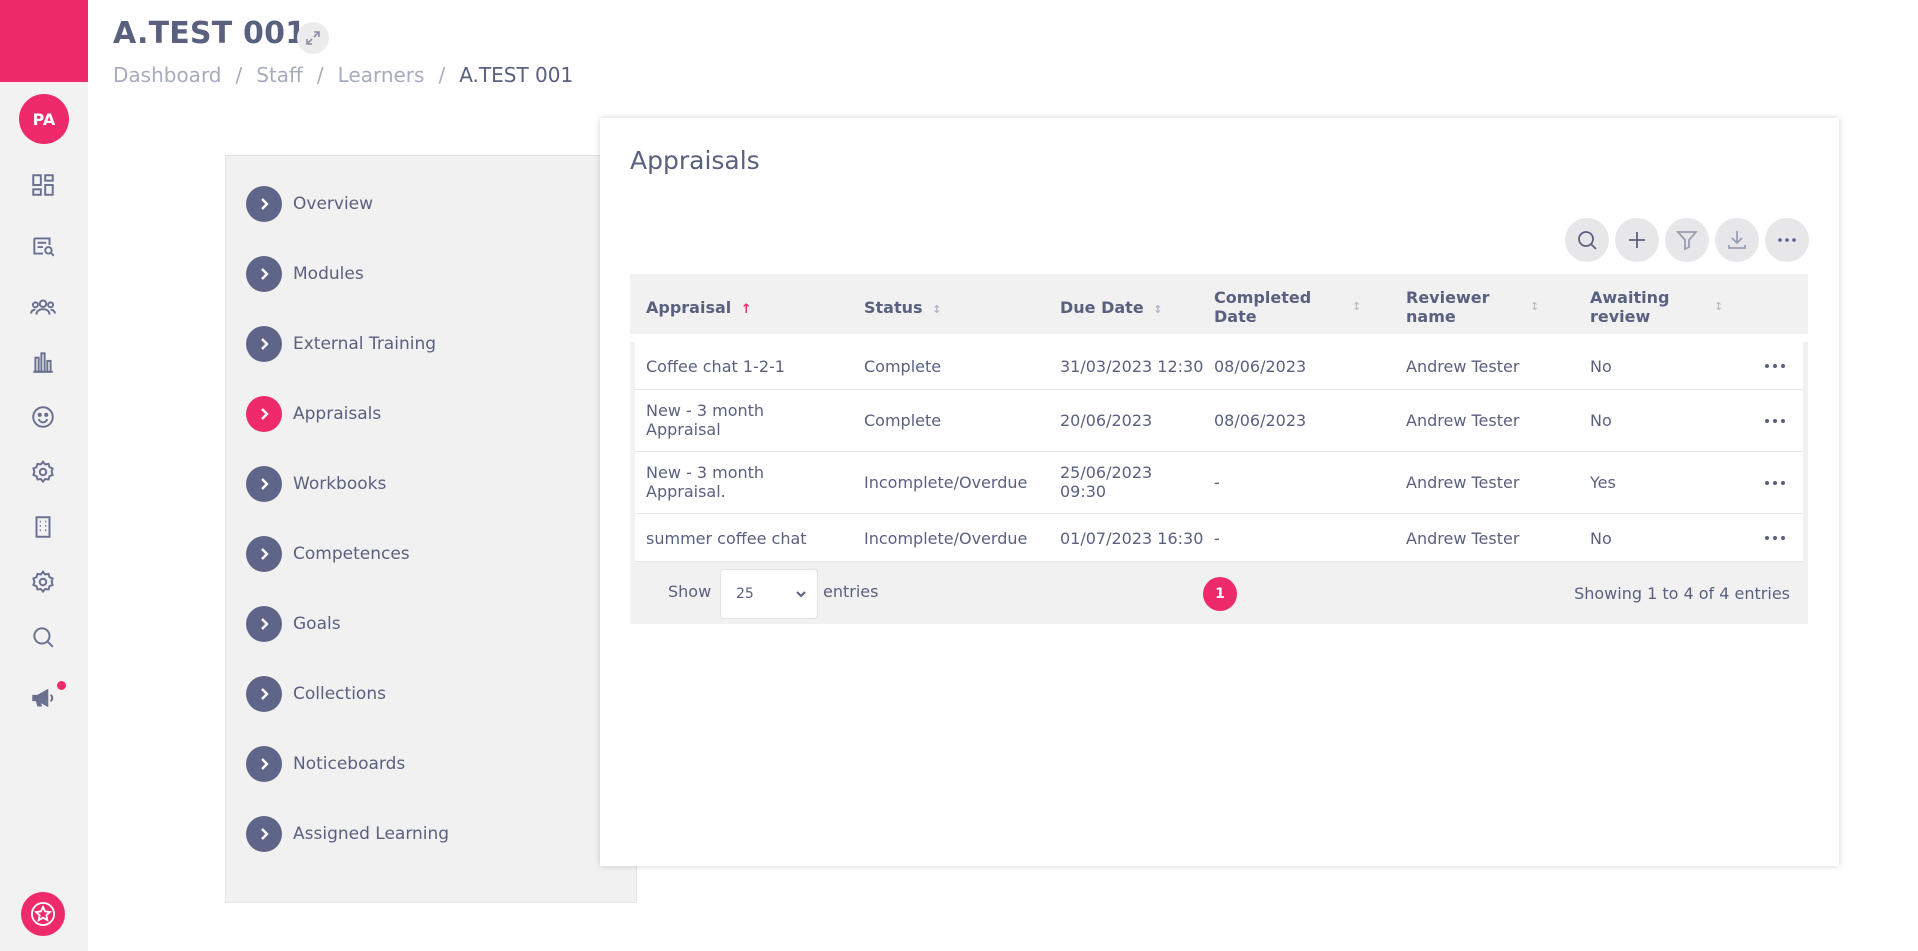  What do you see at coordinates (43, 185) in the screenshot?
I see `dashboard-icon` at bounding box center [43, 185].